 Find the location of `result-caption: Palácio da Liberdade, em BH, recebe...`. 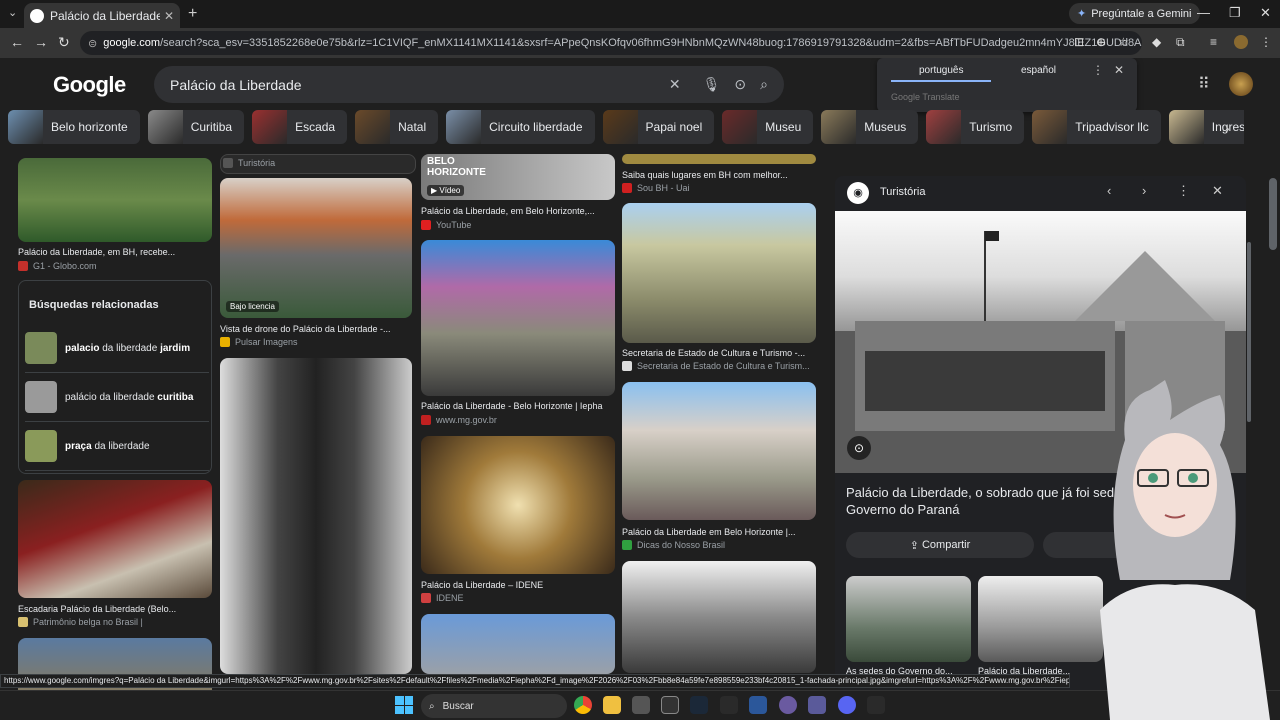

result-caption: Palácio da Liberdade, em BH, recebe... is located at coordinates (115, 252).